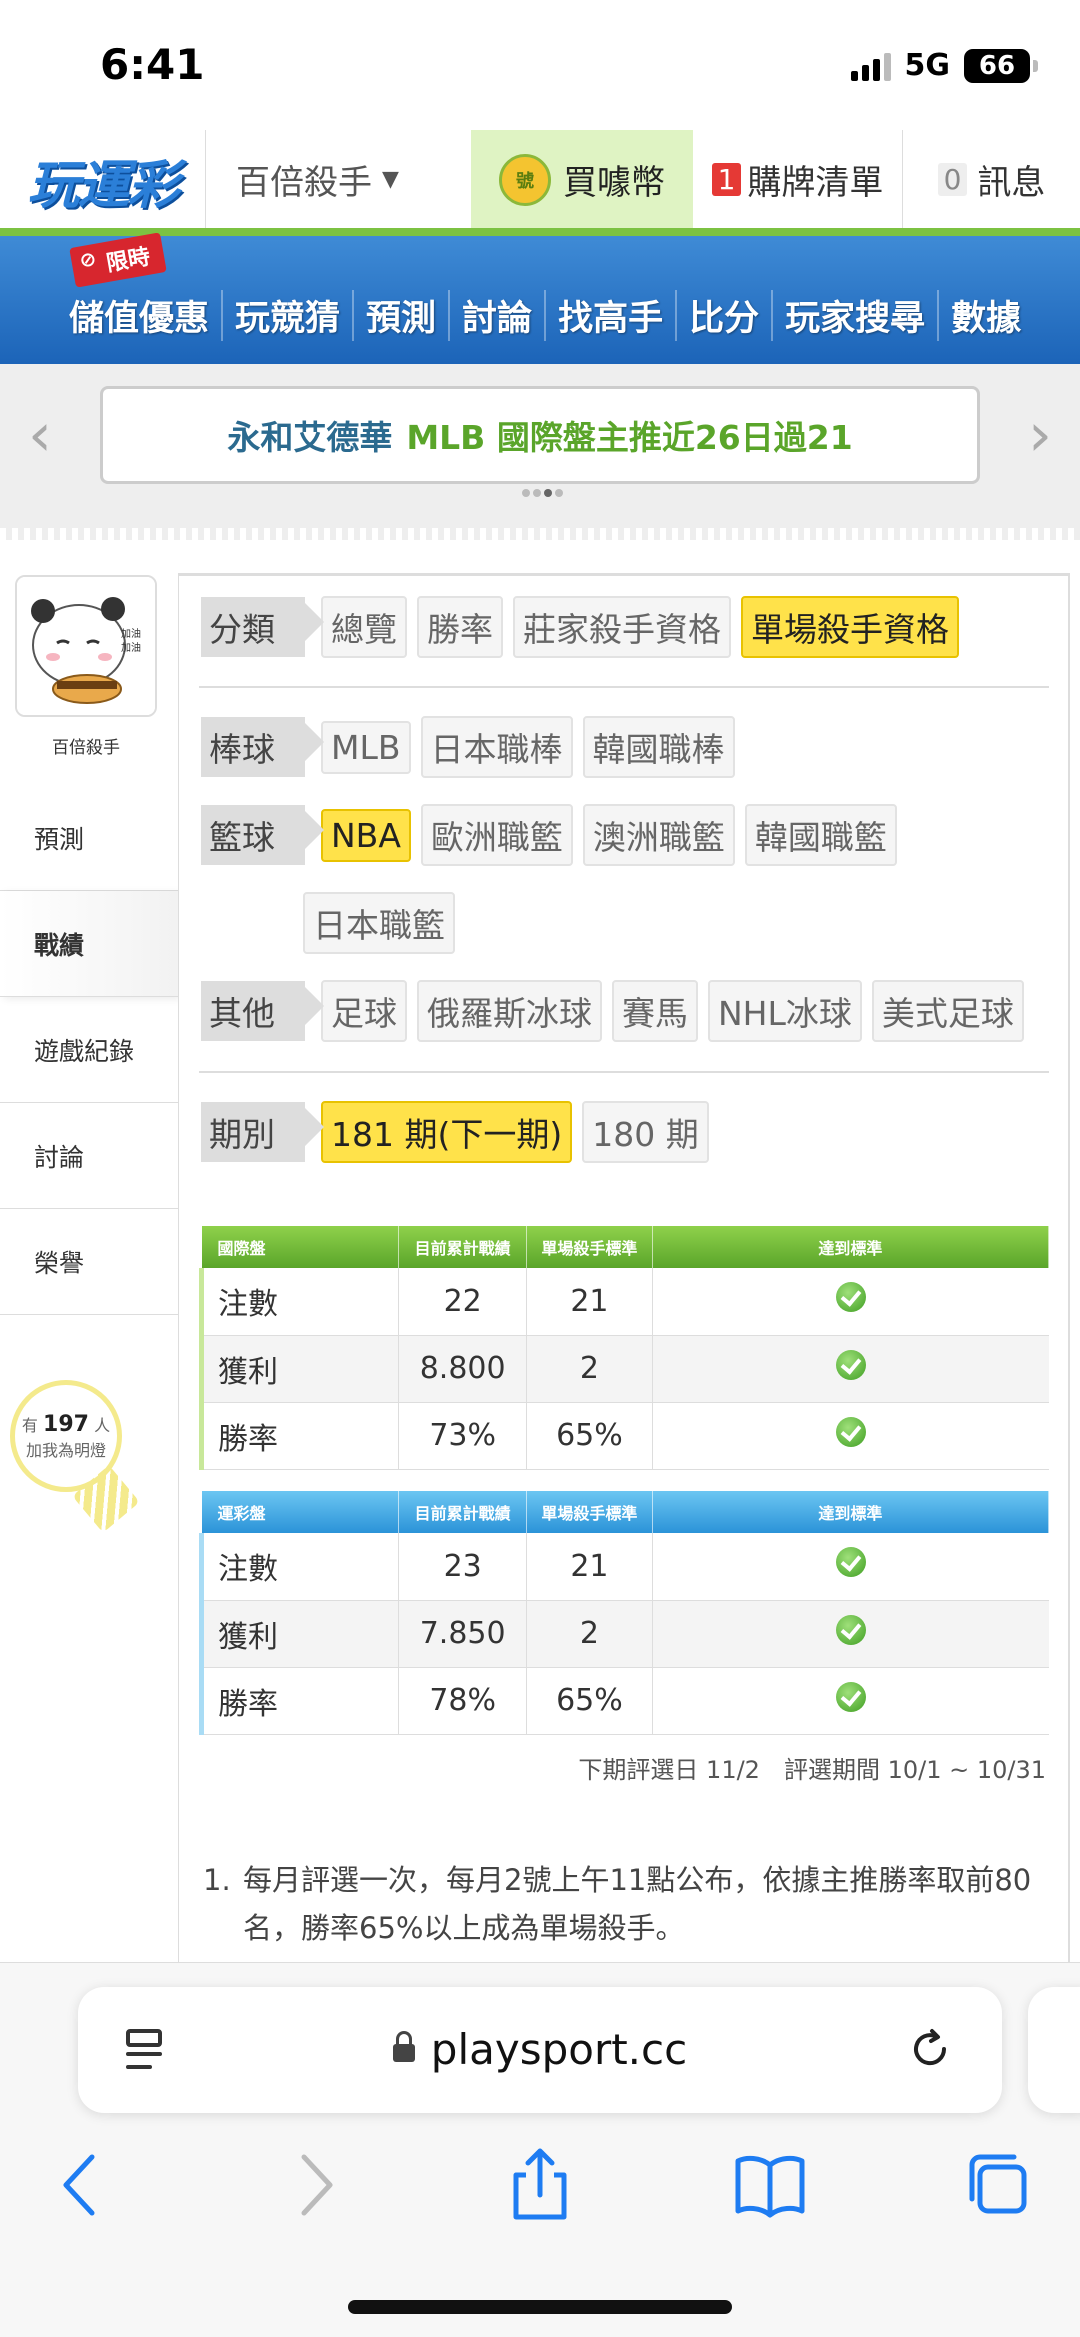 The image size is (1080, 2337). What do you see at coordinates (460, 627) in the screenshot?
I see `tag-winrate: 勝率` at bounding box center [460, 627].